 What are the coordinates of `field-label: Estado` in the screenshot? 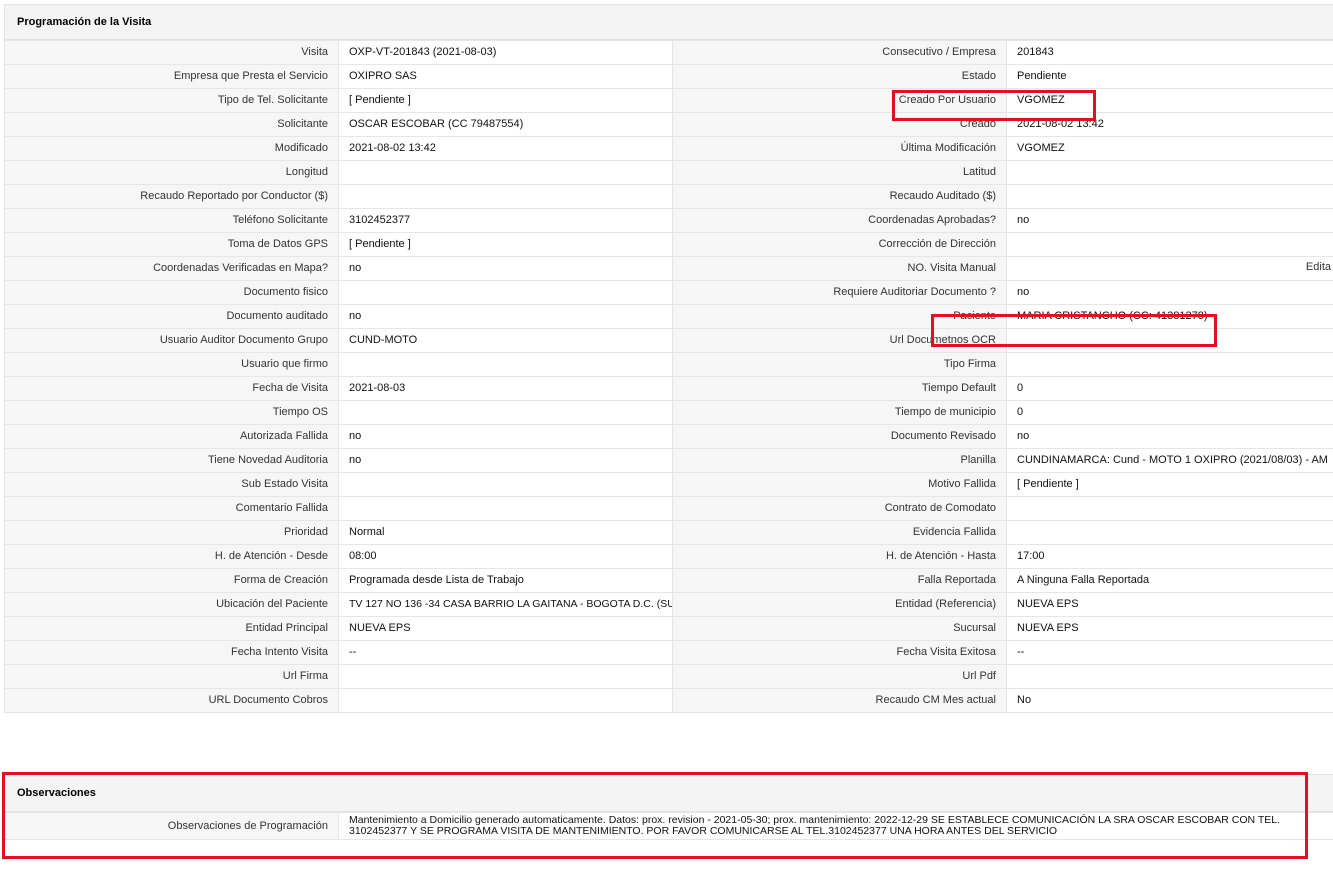 It's located at (839, 76).